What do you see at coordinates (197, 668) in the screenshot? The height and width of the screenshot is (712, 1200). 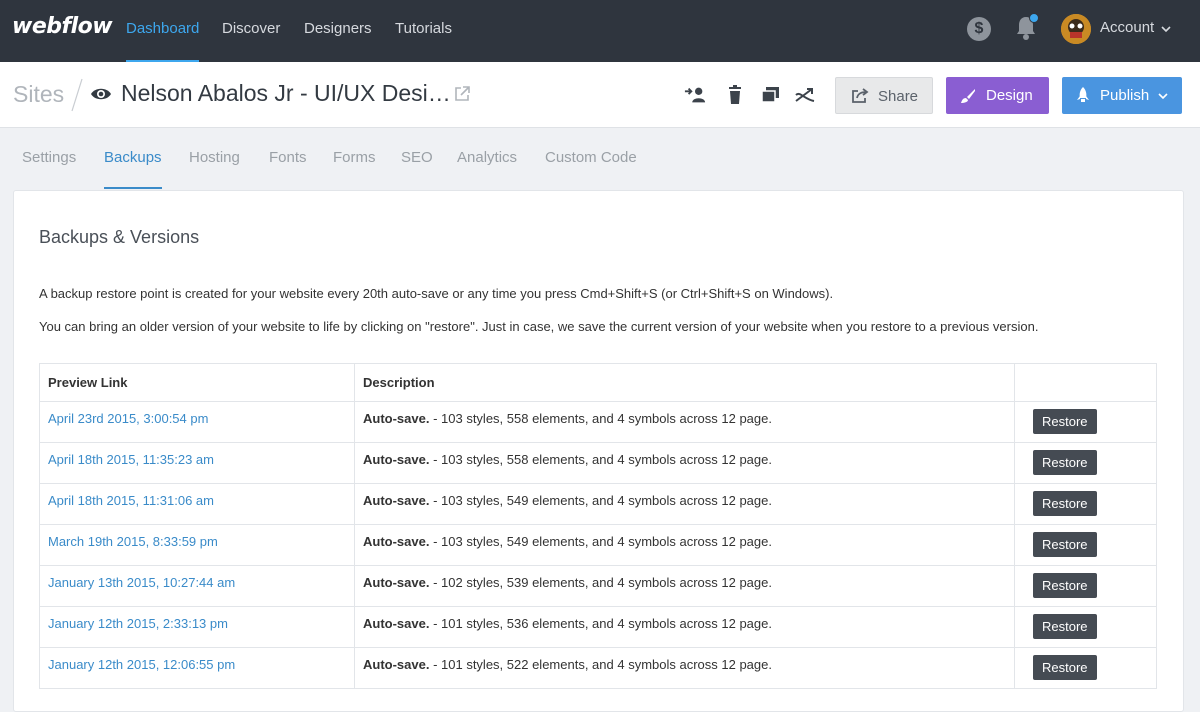 I see `preview-link: January 12th 2015, 12:06:55 pm` at bounding box center [197, 668].